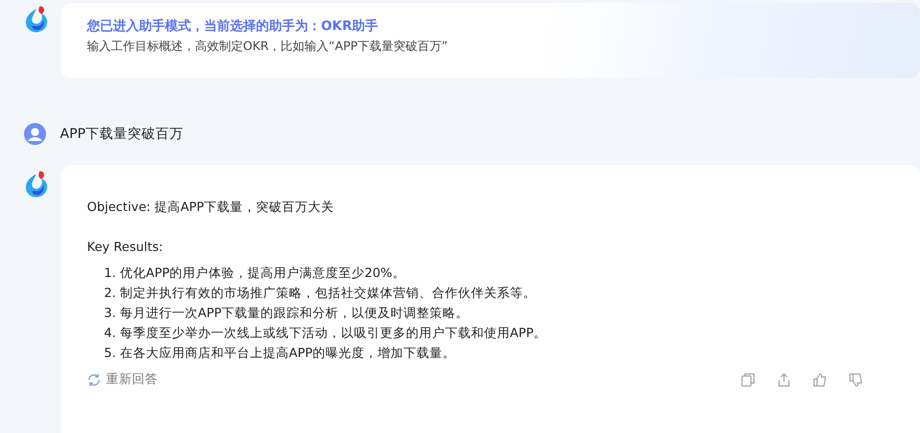  Describe the element at coordinates (320, 293) in the screenshot. I see `key-result-item: 2. 制定并执行有效的市场推广策略，包括社交媒体营销、合作伙伴关系等。` at that location.